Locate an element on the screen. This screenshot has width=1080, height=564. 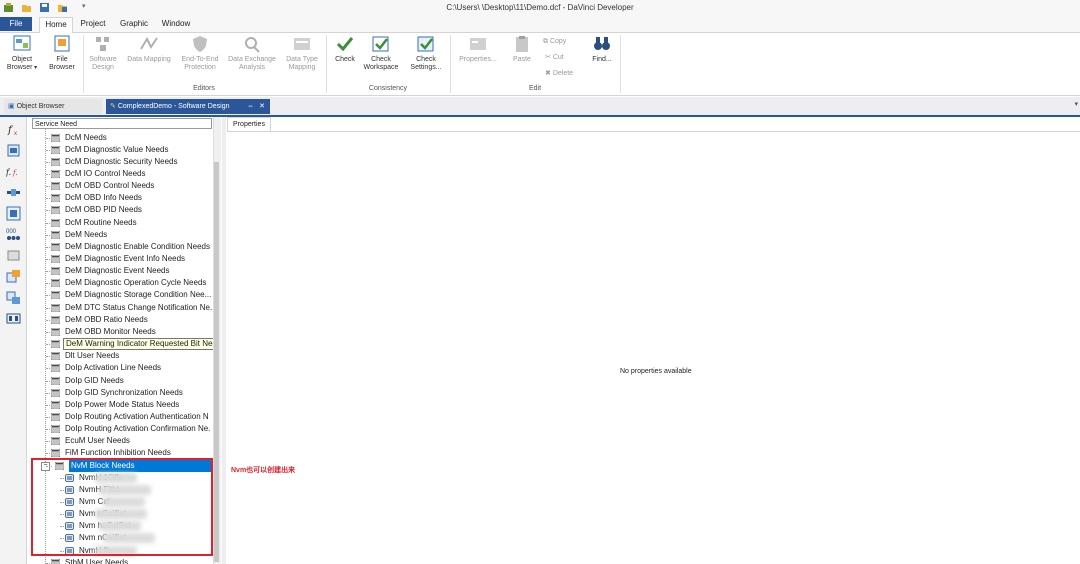
tree-item-label: EcuM User Needs is located at coordinates (97, 441).